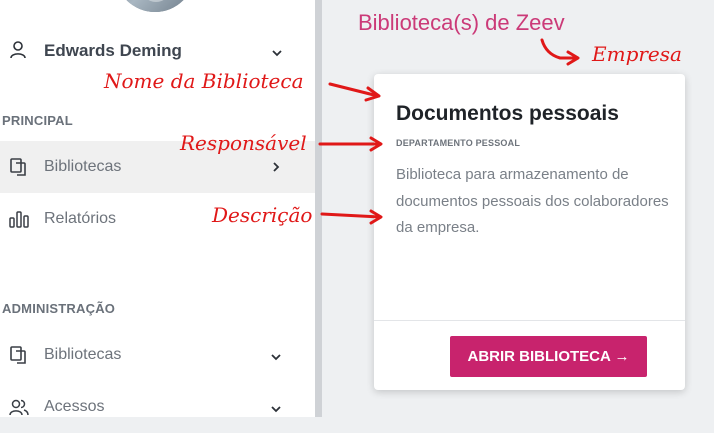  I want to click on sidebar-item-label: Acessos, so click(74, 406).